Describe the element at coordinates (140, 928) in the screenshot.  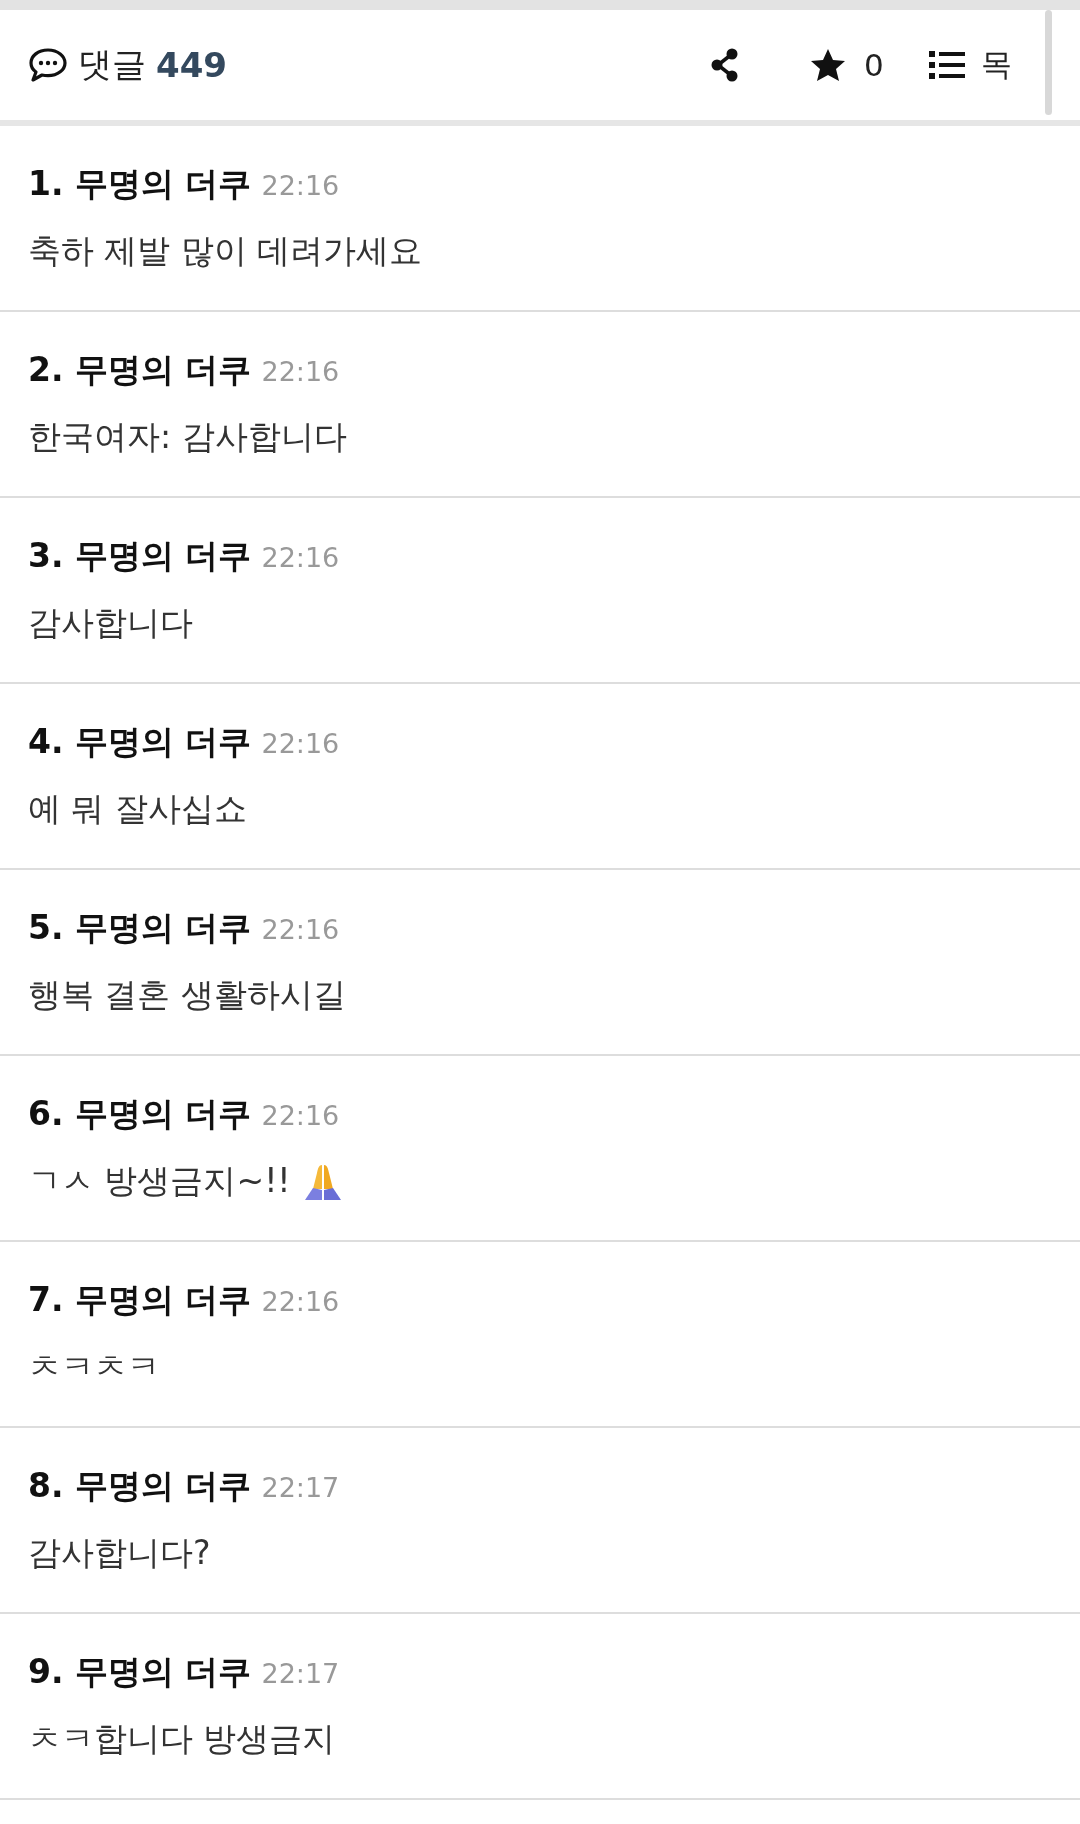
I see `comment-author: 5. 무명의 더쿠` at that location.